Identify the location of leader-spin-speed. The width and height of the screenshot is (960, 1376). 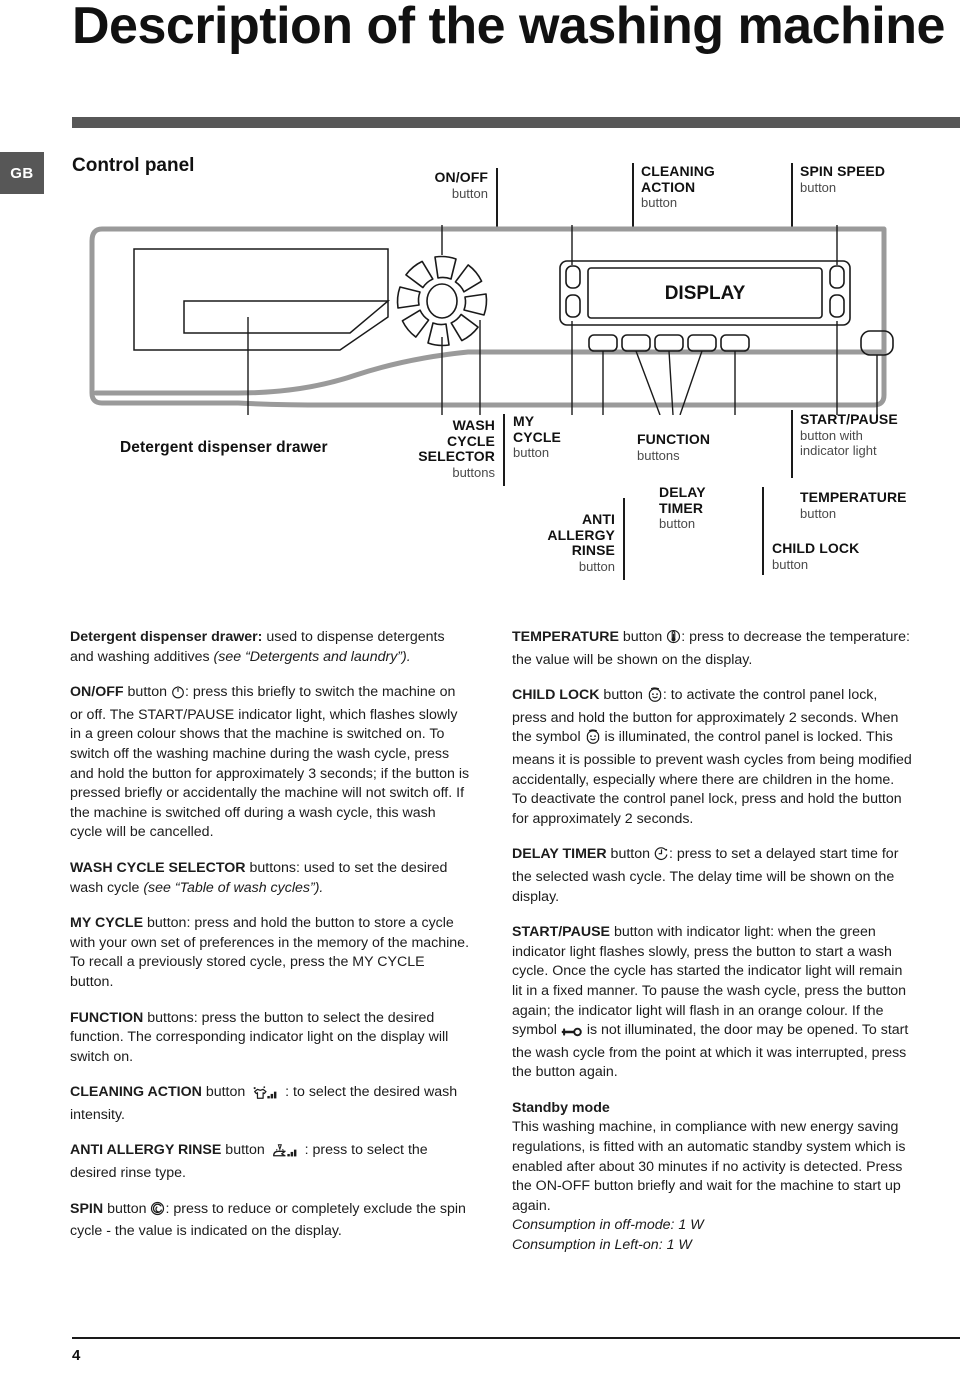
(792, 195).